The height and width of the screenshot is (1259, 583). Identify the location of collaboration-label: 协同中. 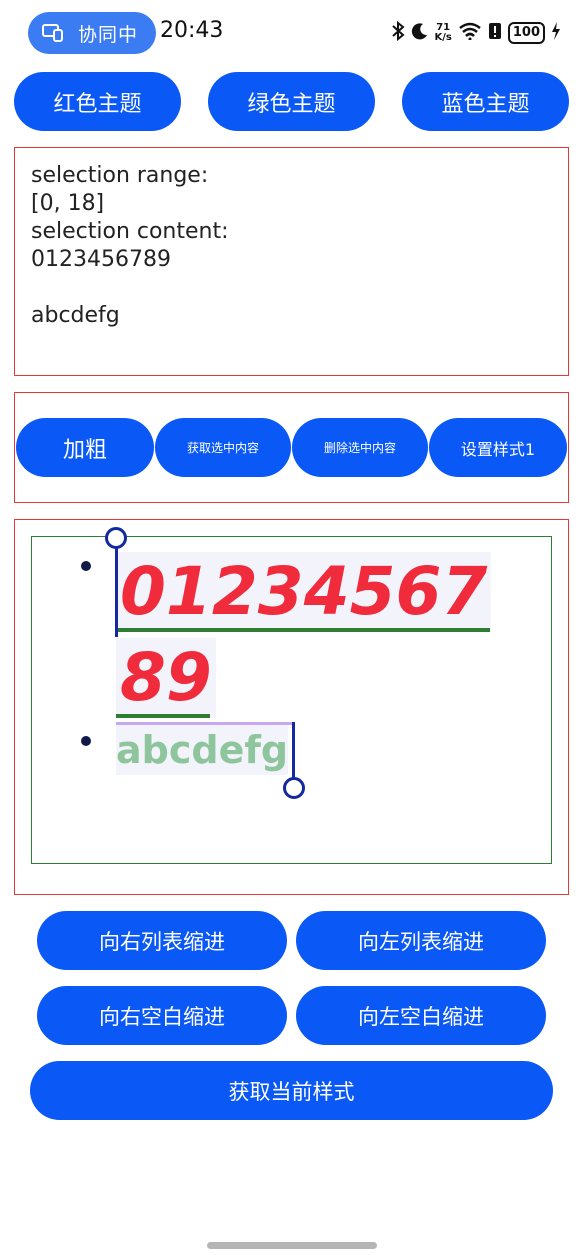
(108, 34).